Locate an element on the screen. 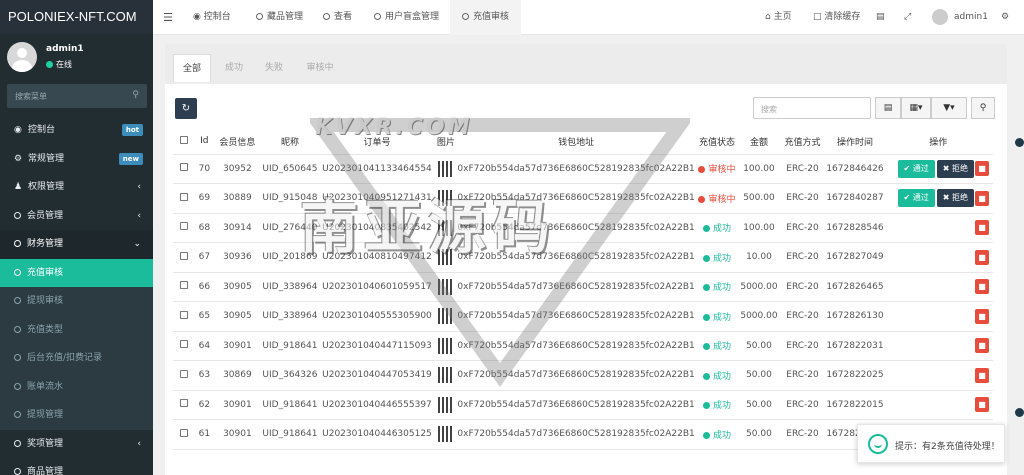  image-cell is located at coordinates (446, 434).